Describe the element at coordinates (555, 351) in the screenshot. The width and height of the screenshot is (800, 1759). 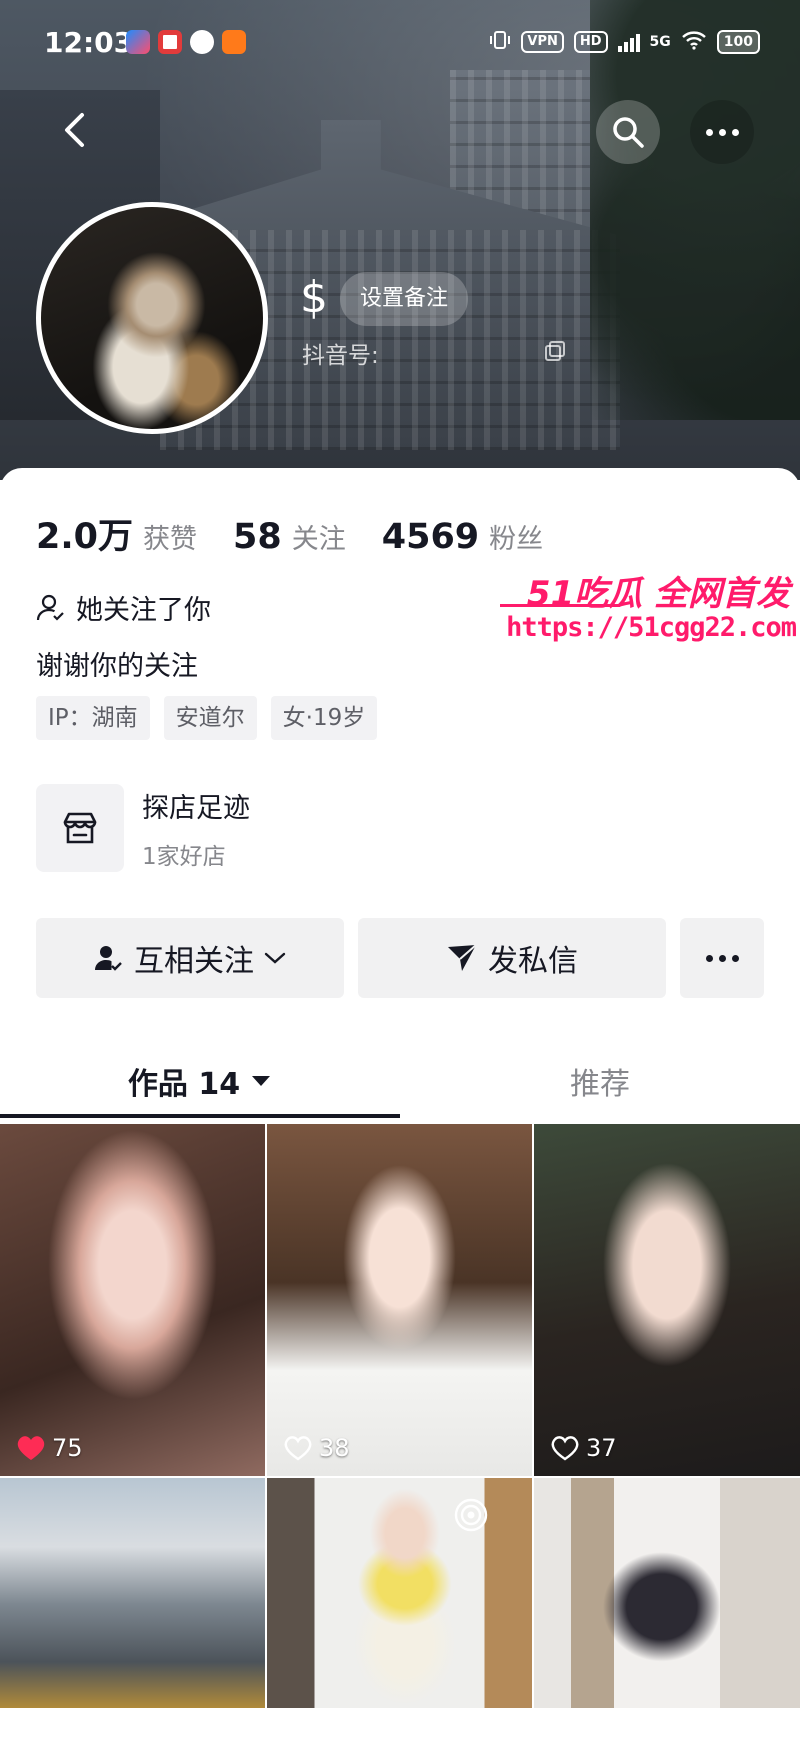
I see `copy-icon` at that location.